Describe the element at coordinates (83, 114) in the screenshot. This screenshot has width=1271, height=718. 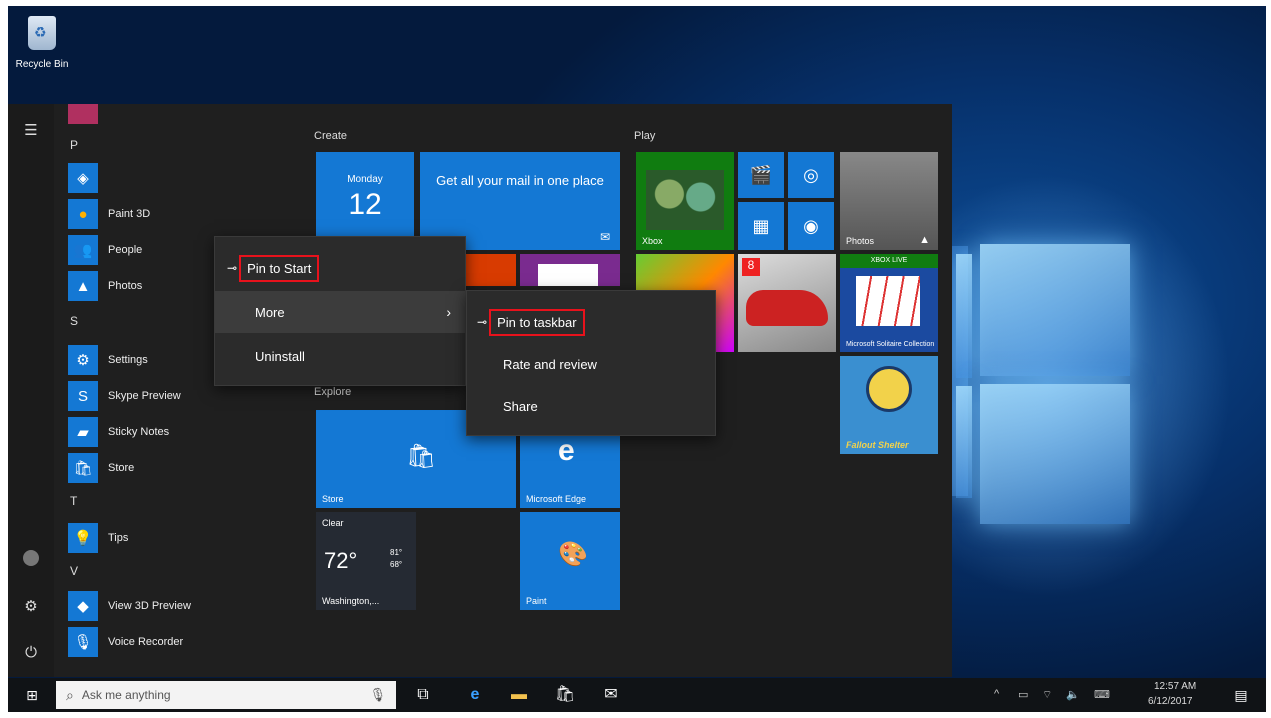
I see `app-icon` at that location.